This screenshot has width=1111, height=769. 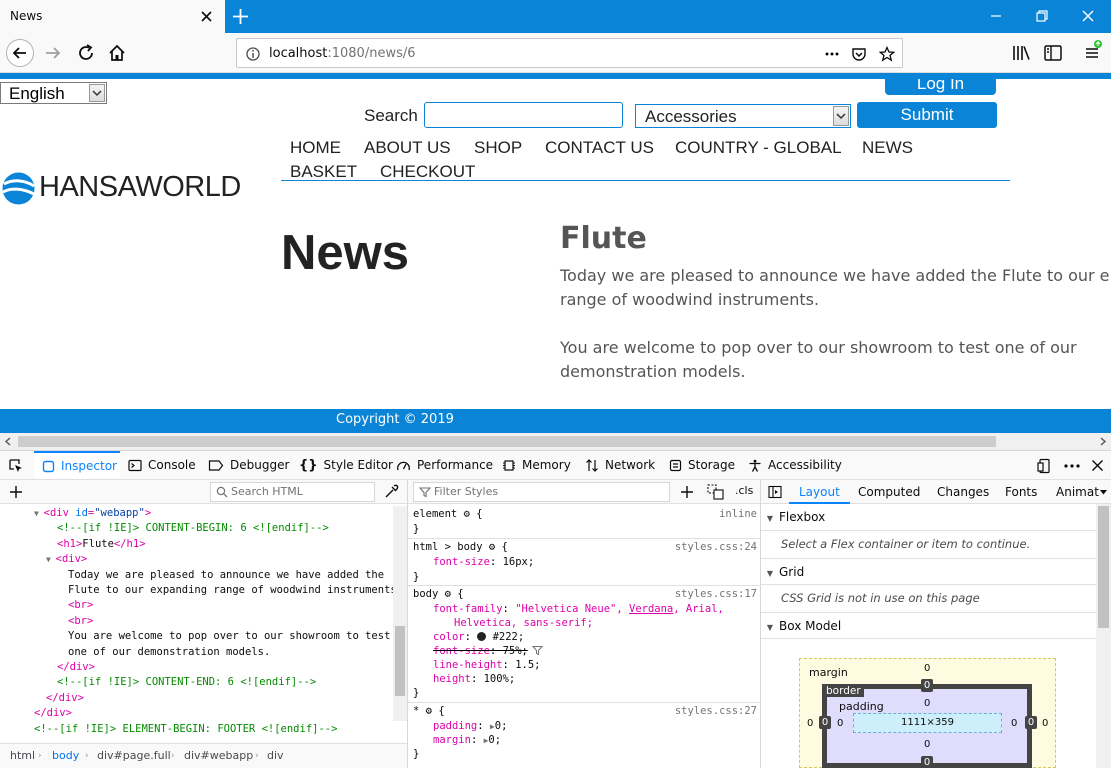 I want to click on sidebar-scrollbar, so click(x=1103, y=636).